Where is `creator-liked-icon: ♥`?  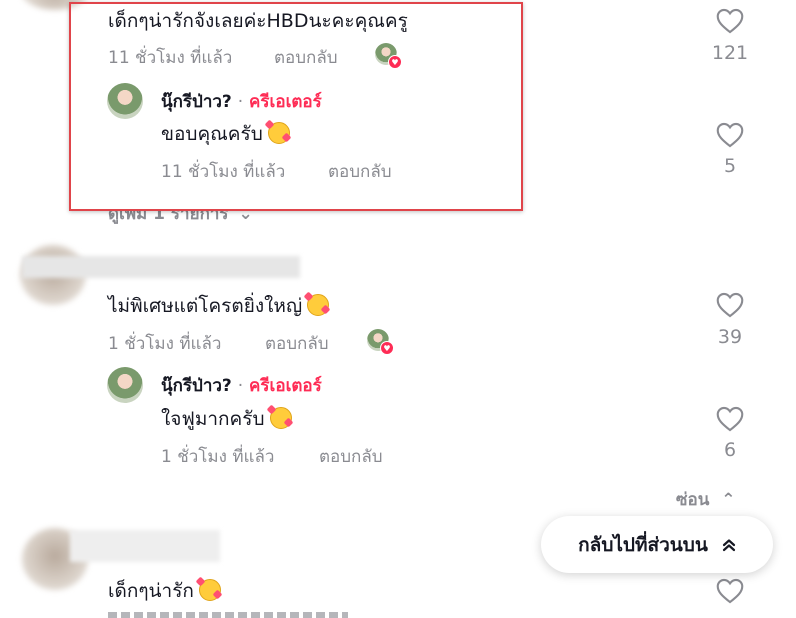
creator-liked-icon: ♥ is located at coordinates (381, 342).